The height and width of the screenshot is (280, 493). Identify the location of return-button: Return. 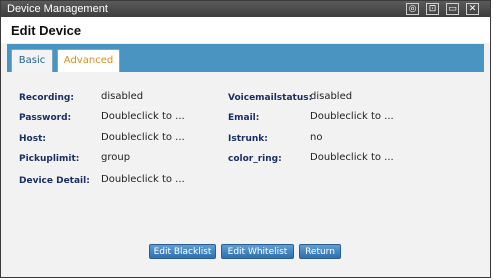
(320, 251).